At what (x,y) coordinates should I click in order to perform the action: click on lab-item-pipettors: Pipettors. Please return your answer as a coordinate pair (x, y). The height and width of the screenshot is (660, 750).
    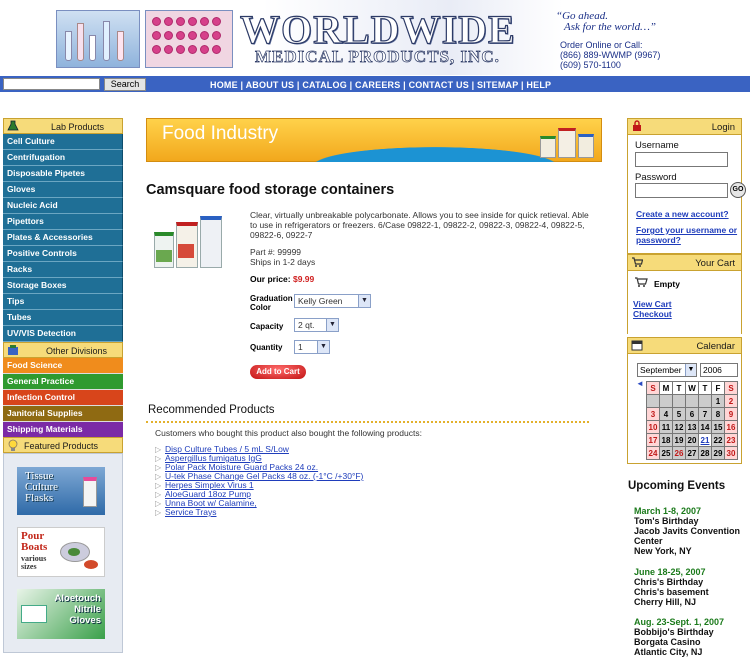
    Looking at the image, I should click on (63, 222).